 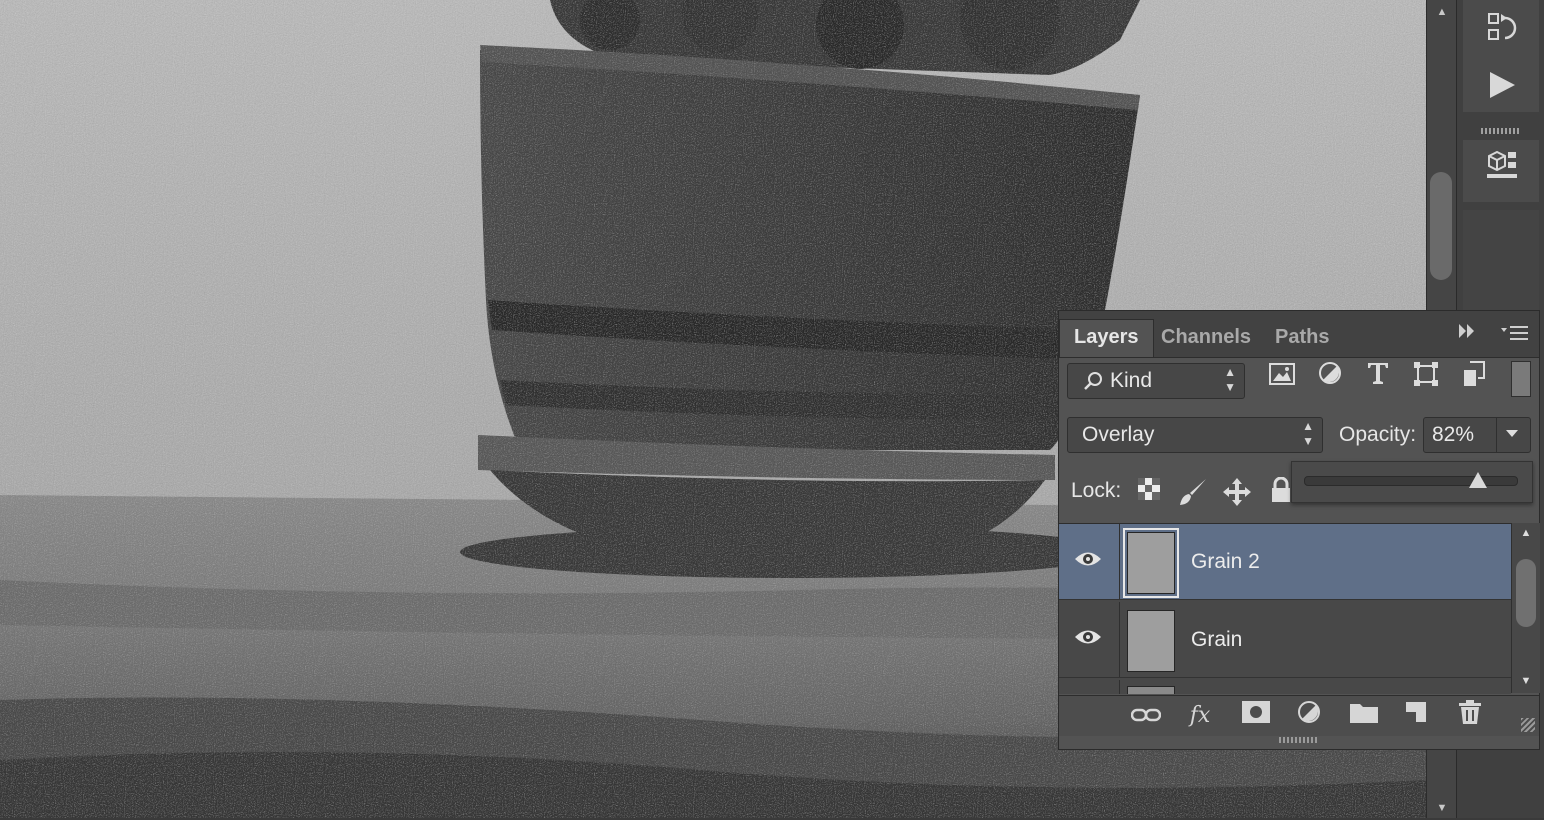 I want to click on new-layer-icon, so click(x=1416, y=716).